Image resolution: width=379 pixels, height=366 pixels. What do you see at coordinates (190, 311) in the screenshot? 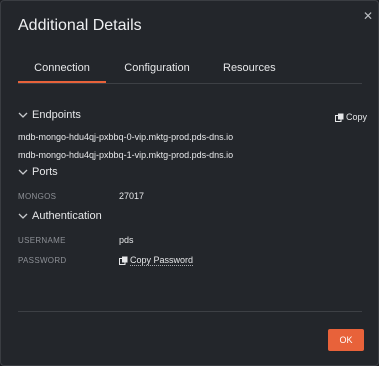
I see `footer-divider` at bounding box center [190, 311].